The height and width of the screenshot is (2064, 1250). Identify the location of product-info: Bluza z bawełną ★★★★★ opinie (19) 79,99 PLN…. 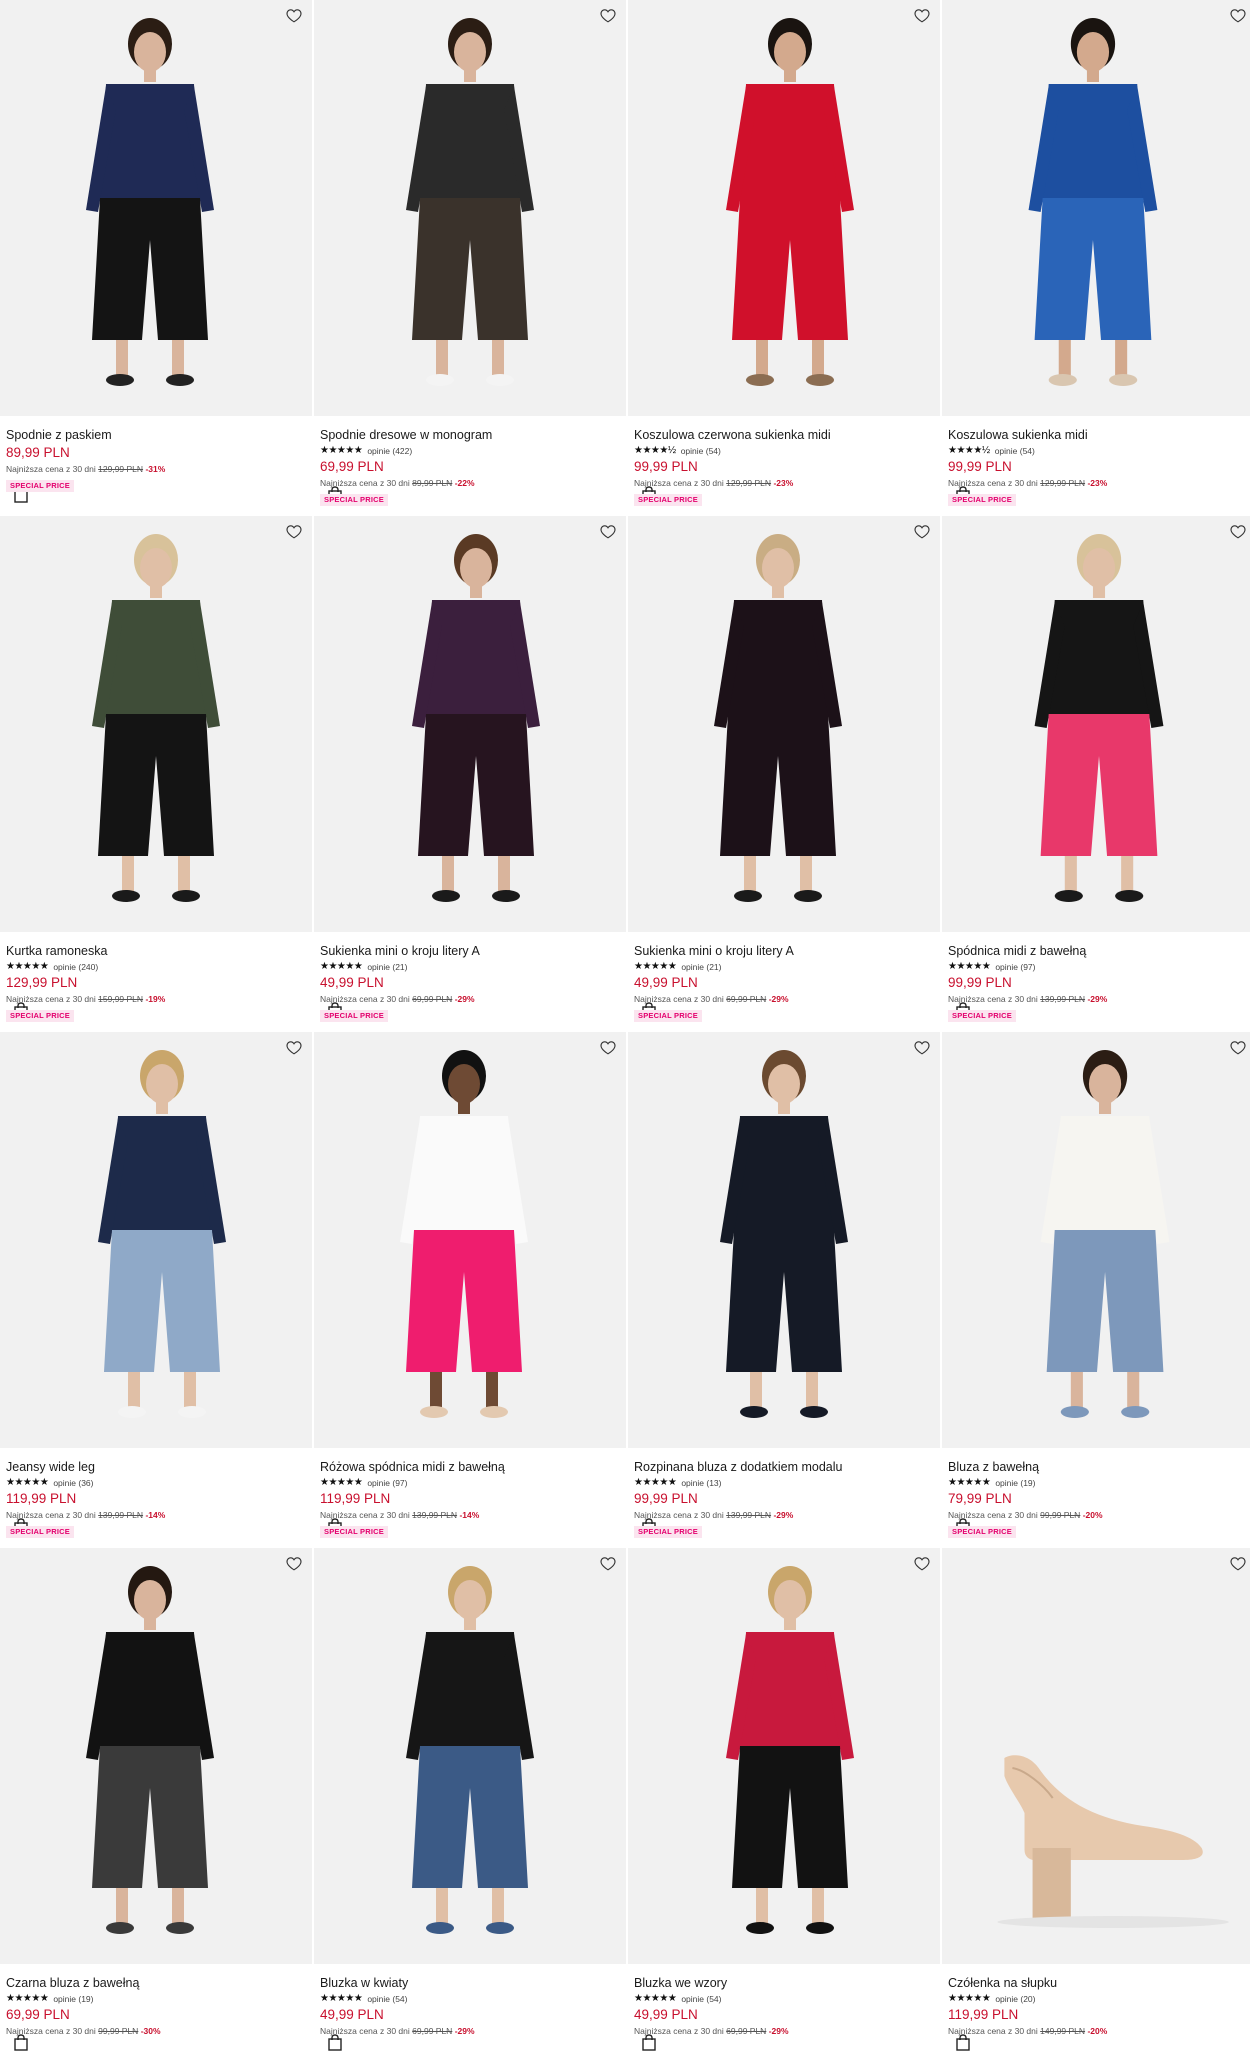
(1099, 1499).